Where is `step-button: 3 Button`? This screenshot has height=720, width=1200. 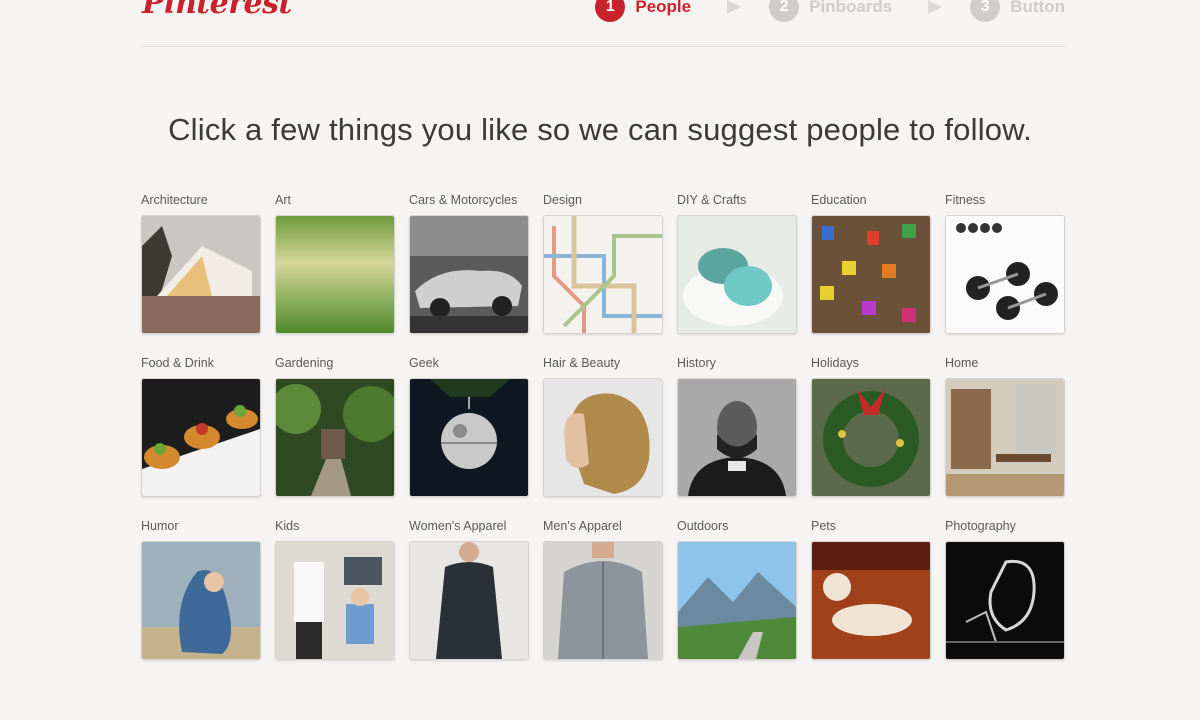 step-button: 3 Button is located at coordinates (1017, 11).